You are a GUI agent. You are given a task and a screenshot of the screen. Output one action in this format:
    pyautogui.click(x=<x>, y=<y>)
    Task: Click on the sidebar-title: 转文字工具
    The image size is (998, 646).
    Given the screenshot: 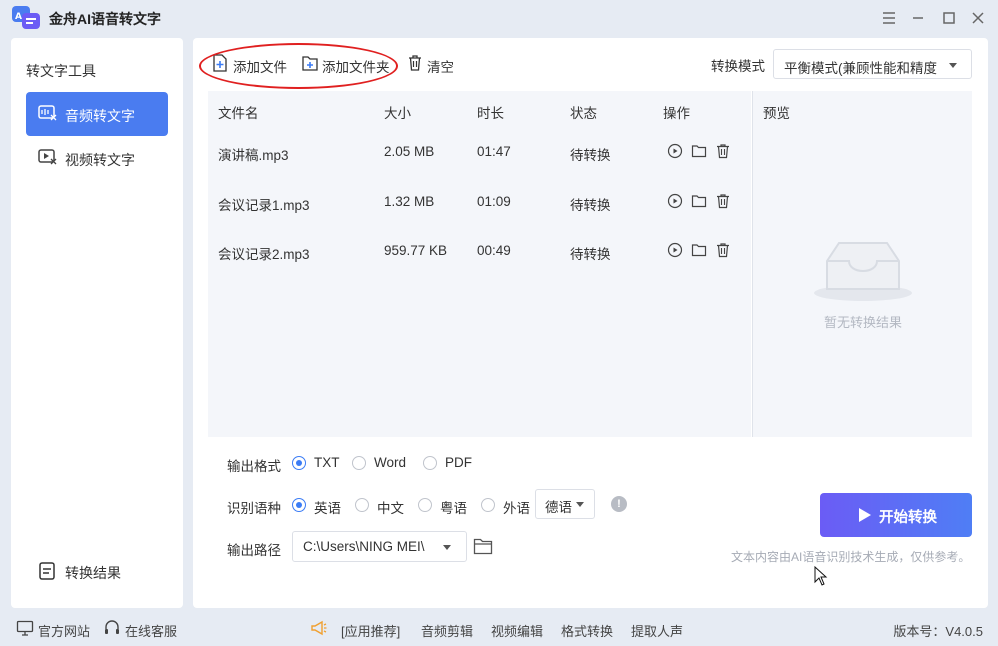 What is the action you would take?
    pyautogui.click(x=61, y=71)
    